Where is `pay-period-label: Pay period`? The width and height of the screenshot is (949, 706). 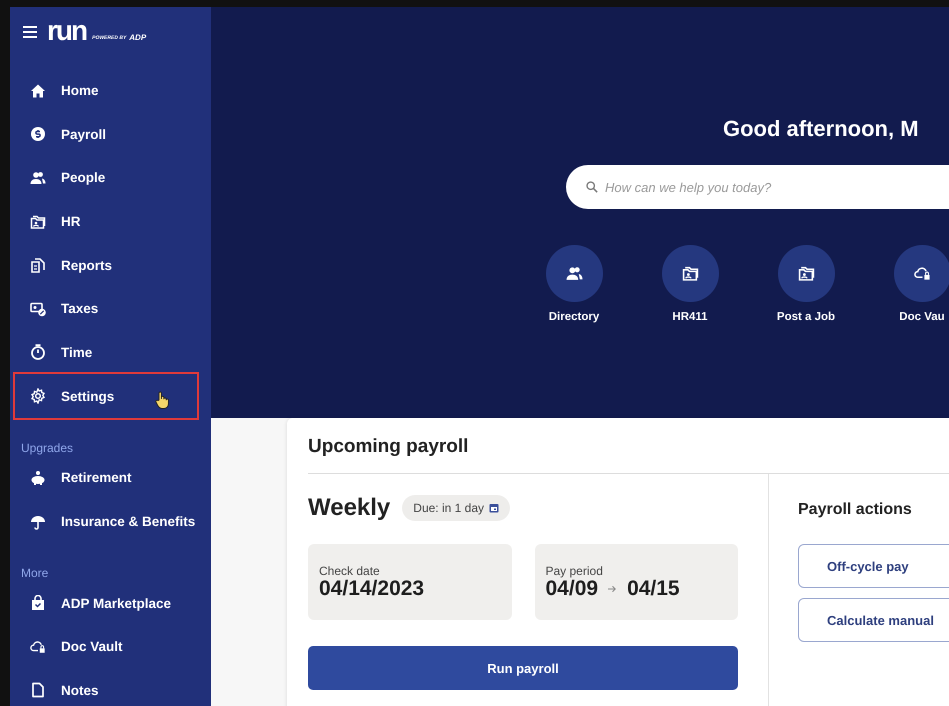 pay-period-label: Pay period is located at coordinates (575, 571).